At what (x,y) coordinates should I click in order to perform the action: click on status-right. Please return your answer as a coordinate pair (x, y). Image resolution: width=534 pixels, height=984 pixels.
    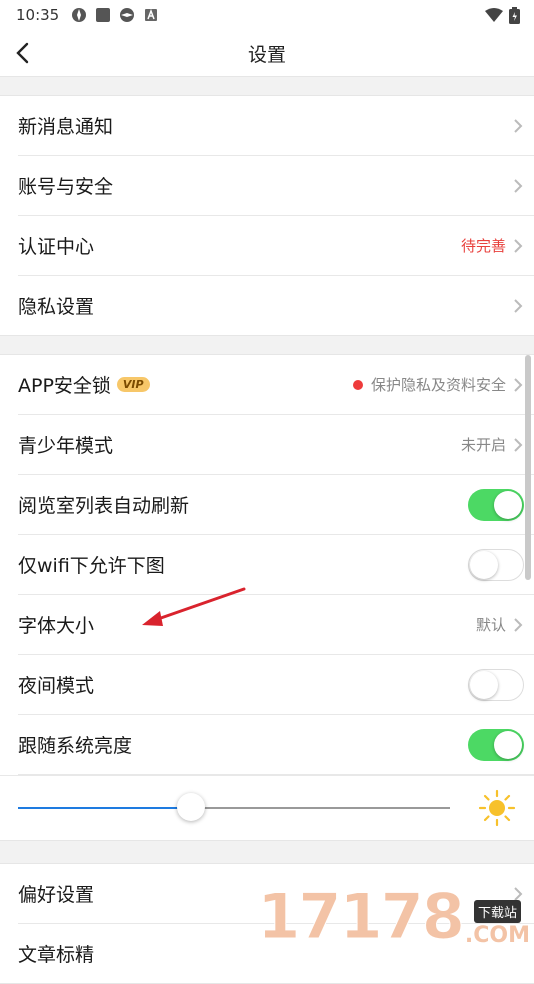
    Looking at the image, I should click on (502, 15).